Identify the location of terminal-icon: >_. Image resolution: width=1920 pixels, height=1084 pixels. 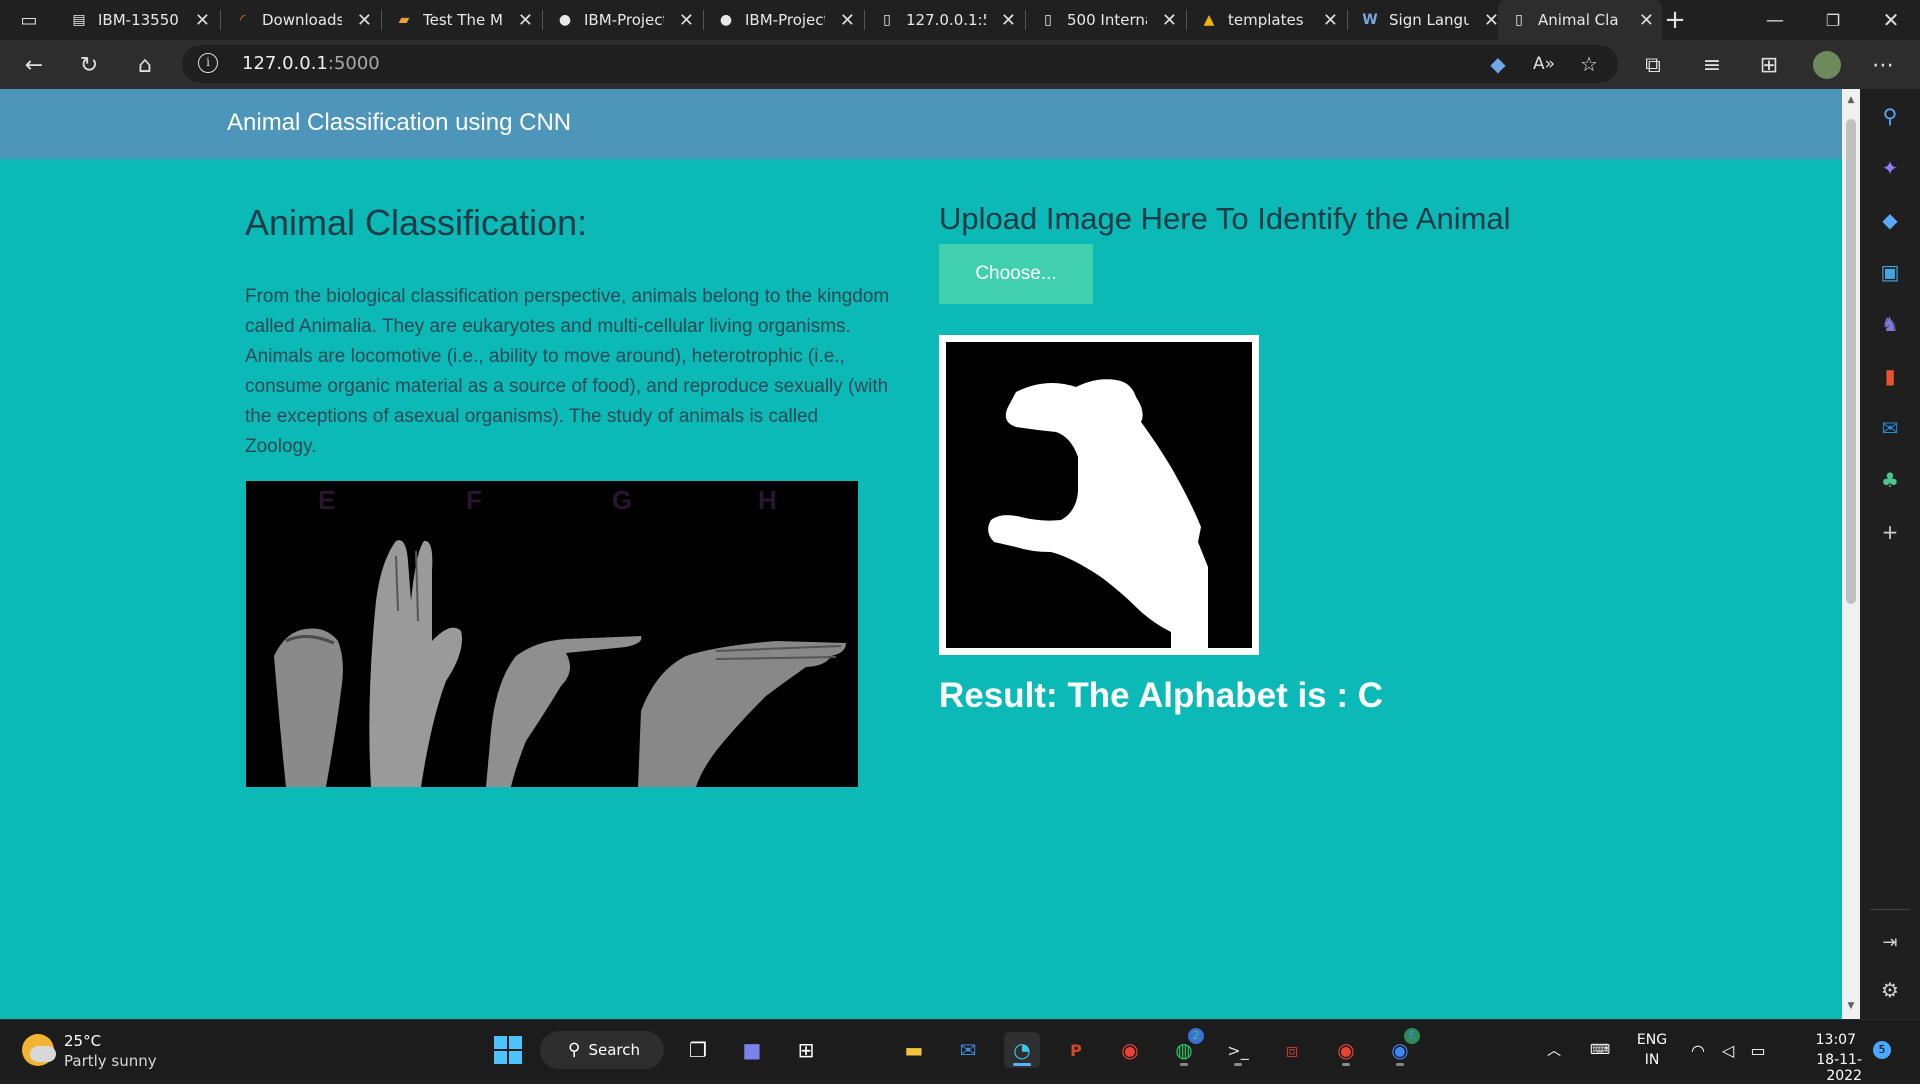
(1238, 1050).